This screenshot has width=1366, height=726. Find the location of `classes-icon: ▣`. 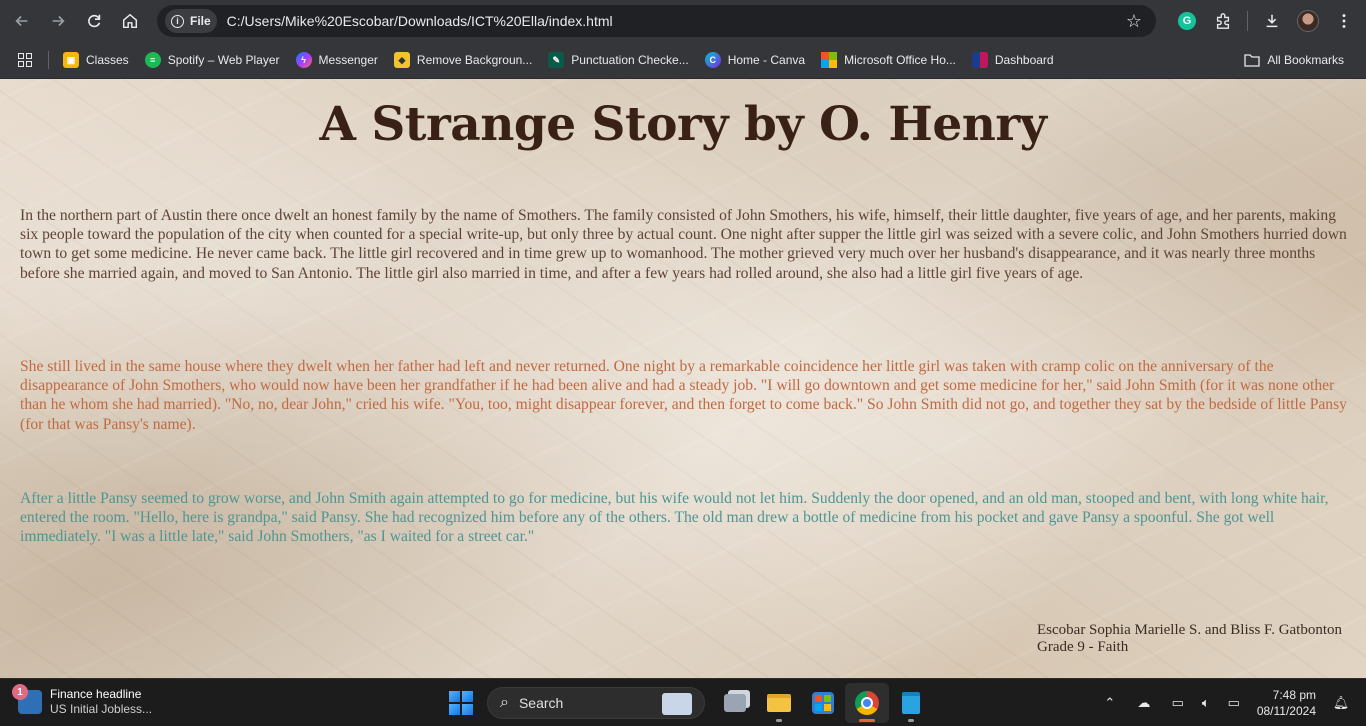

classes-icon: ▣ is located at coordinates (71, 60).